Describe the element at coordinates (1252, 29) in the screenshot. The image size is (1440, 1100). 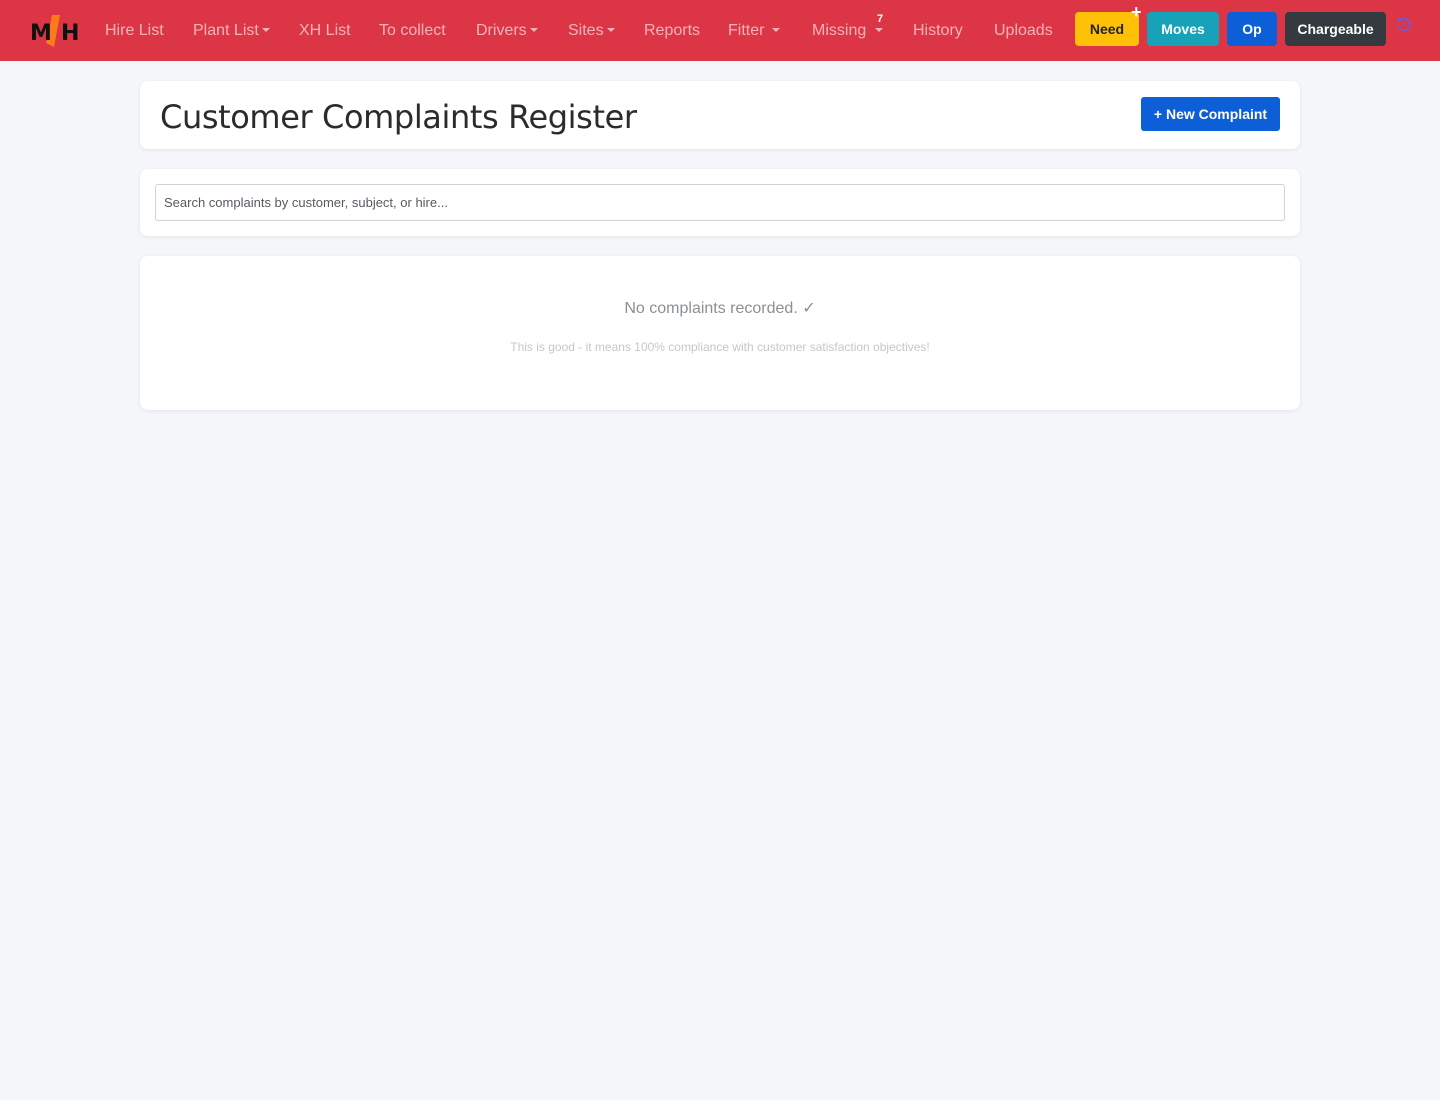
I see `op-button: Op` at that location.